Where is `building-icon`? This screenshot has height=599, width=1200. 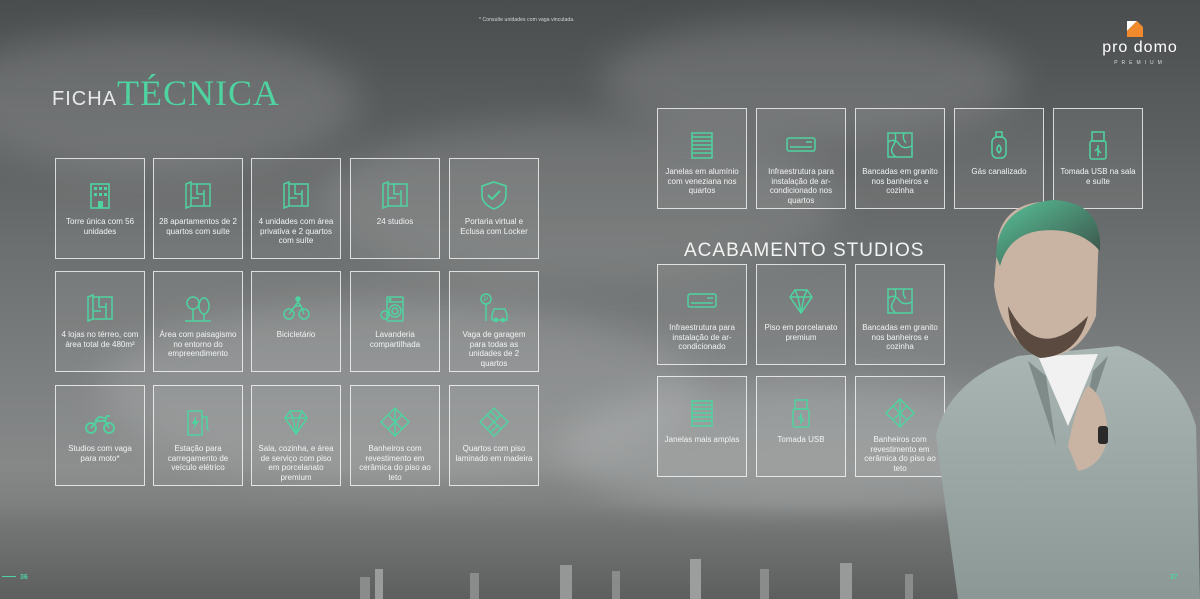 building-icon is located at coordinates (100, 195).